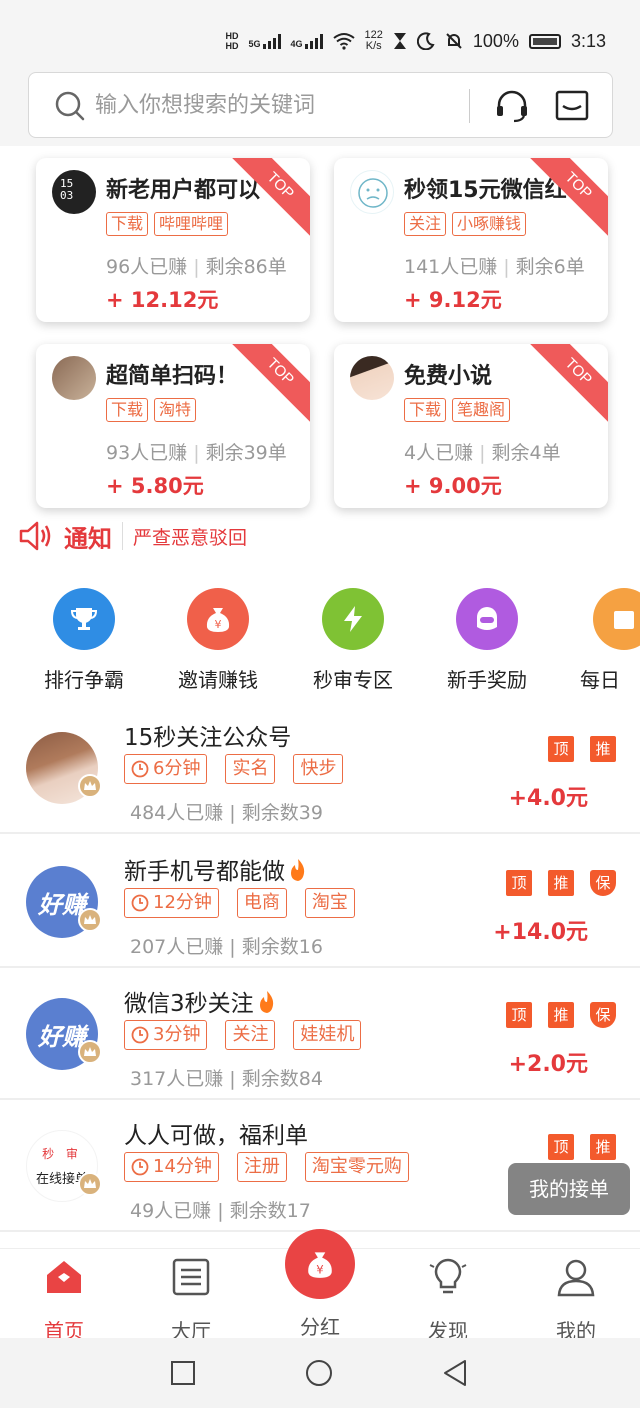 The image size is (640, 1408). Describe the element at coordinates (356, 1167) in the screenshot. I see `task-tag: 淘宝零元购` at that location.